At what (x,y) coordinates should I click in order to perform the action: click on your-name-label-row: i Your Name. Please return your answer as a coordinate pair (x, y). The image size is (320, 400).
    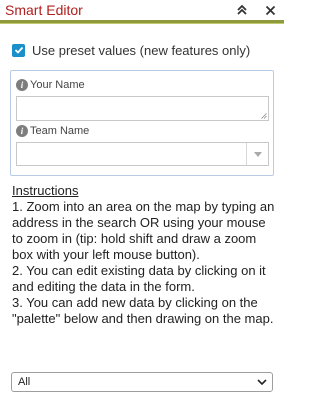
    Looking at the image, I should click on (50, 85).